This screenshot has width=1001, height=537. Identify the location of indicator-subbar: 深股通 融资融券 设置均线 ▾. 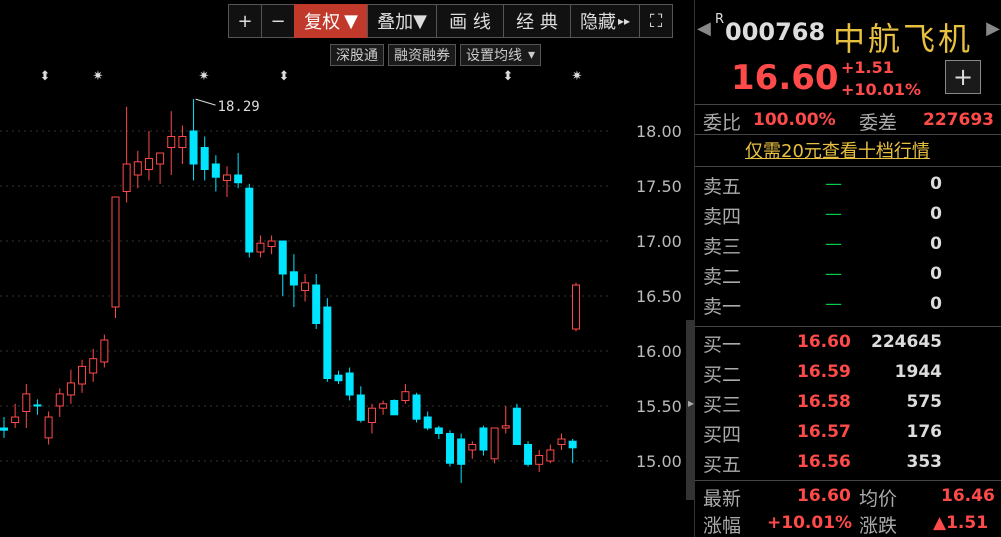
(436, 55).